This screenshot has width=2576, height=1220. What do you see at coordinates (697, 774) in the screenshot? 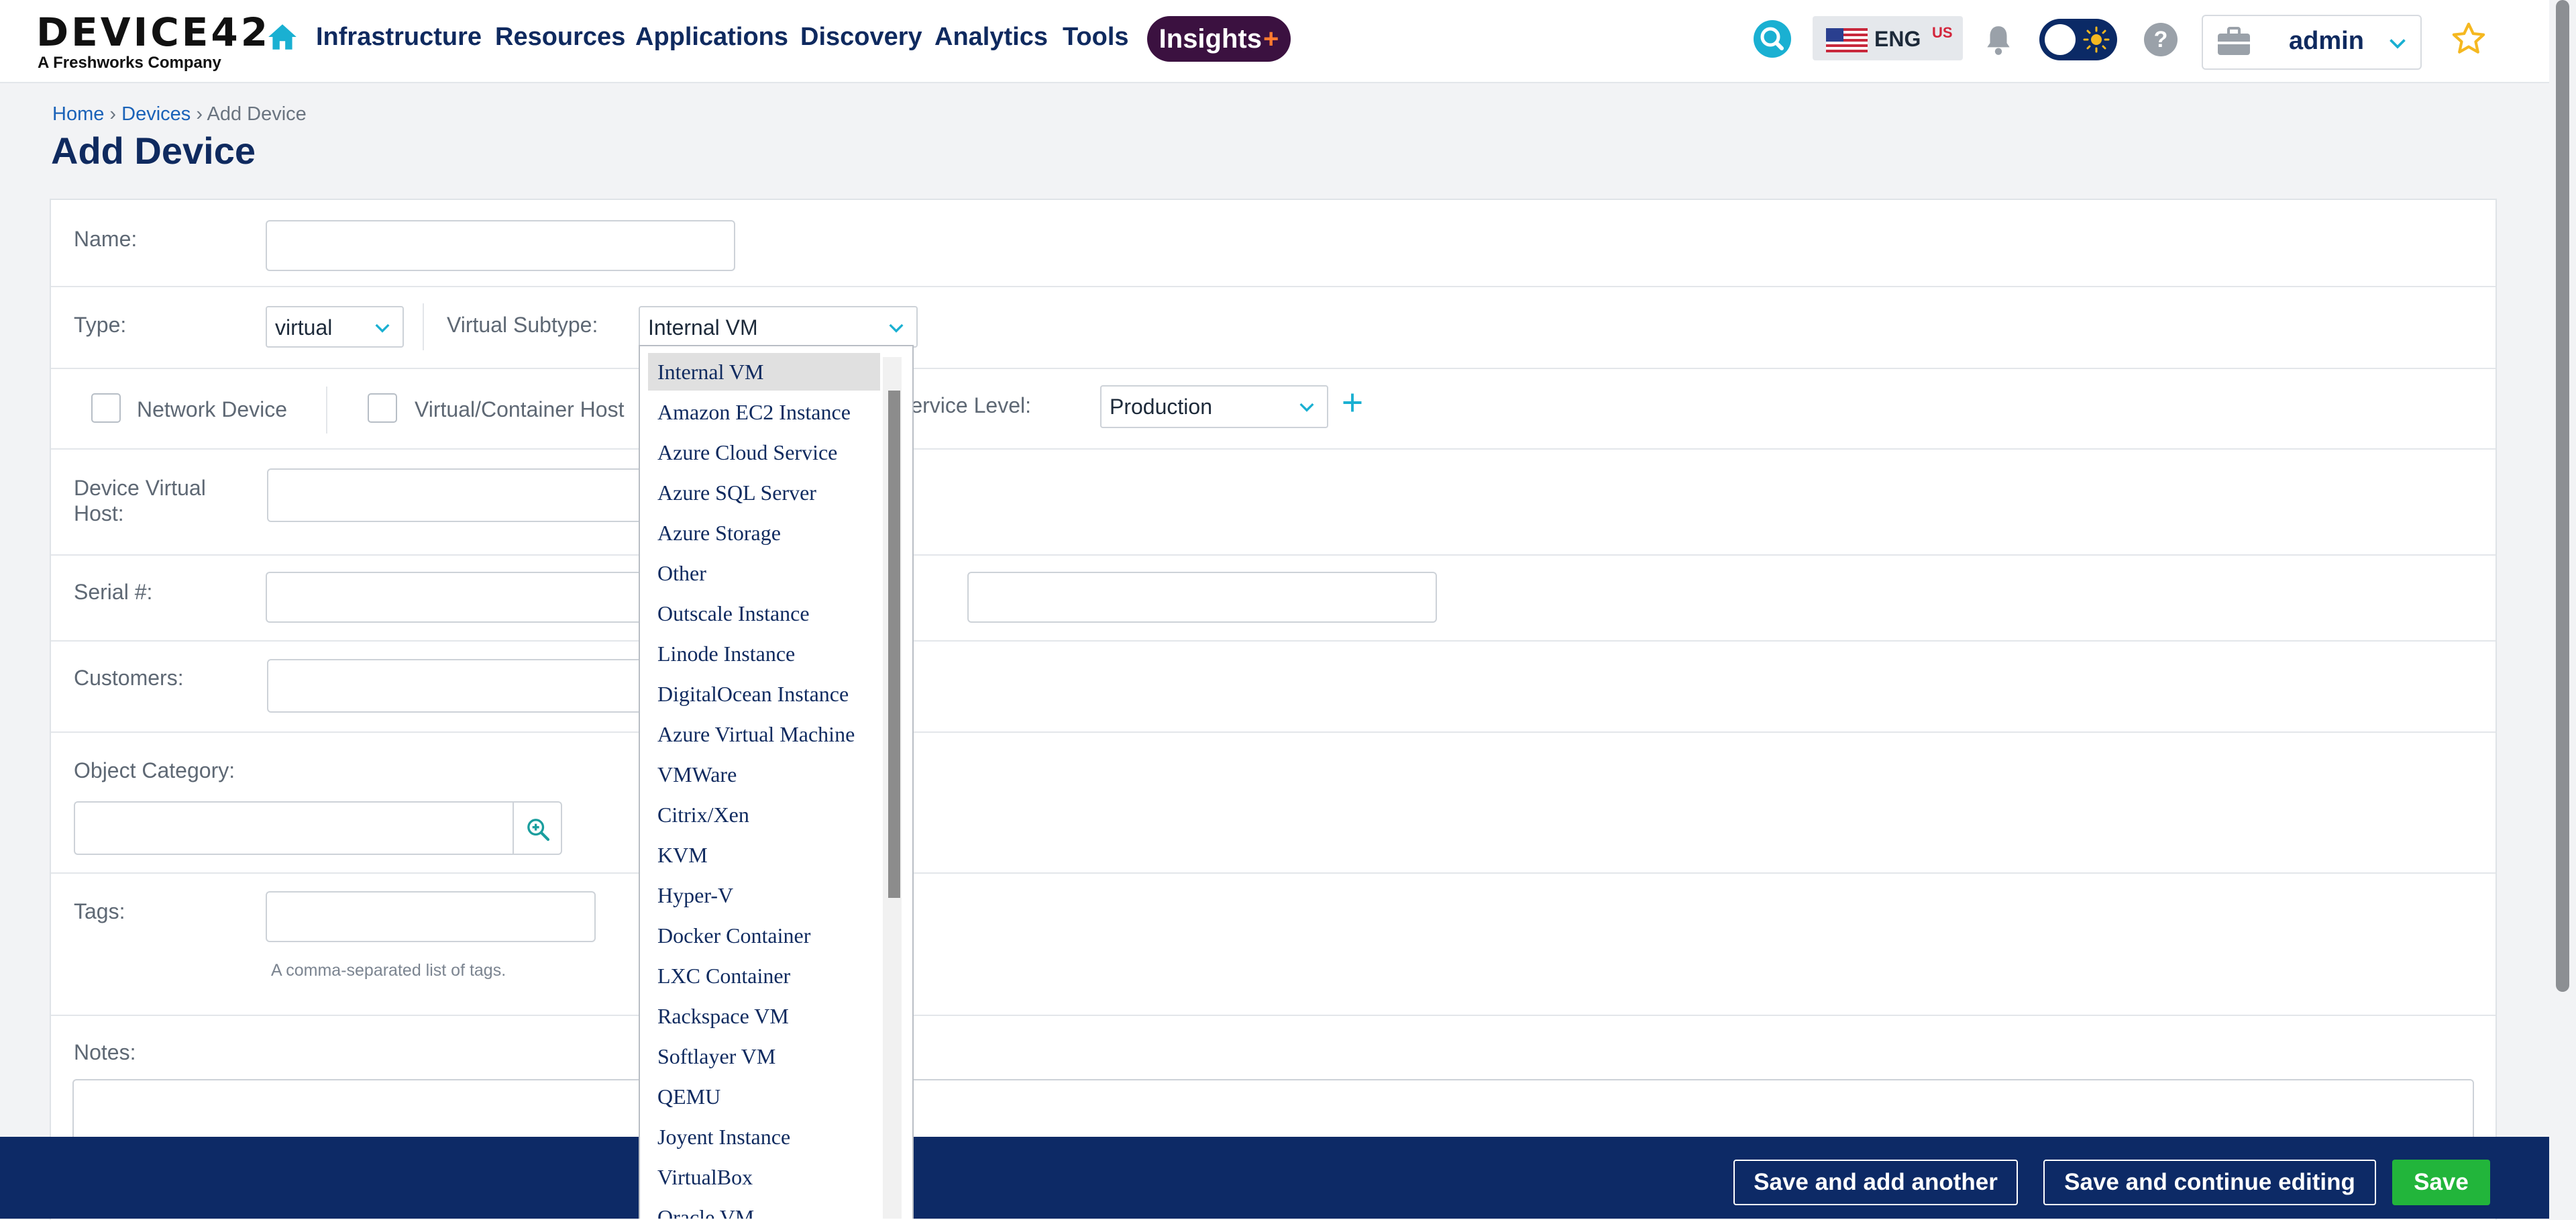
I see `dropdown-option: VMWare` at bounding box center [697, 774].